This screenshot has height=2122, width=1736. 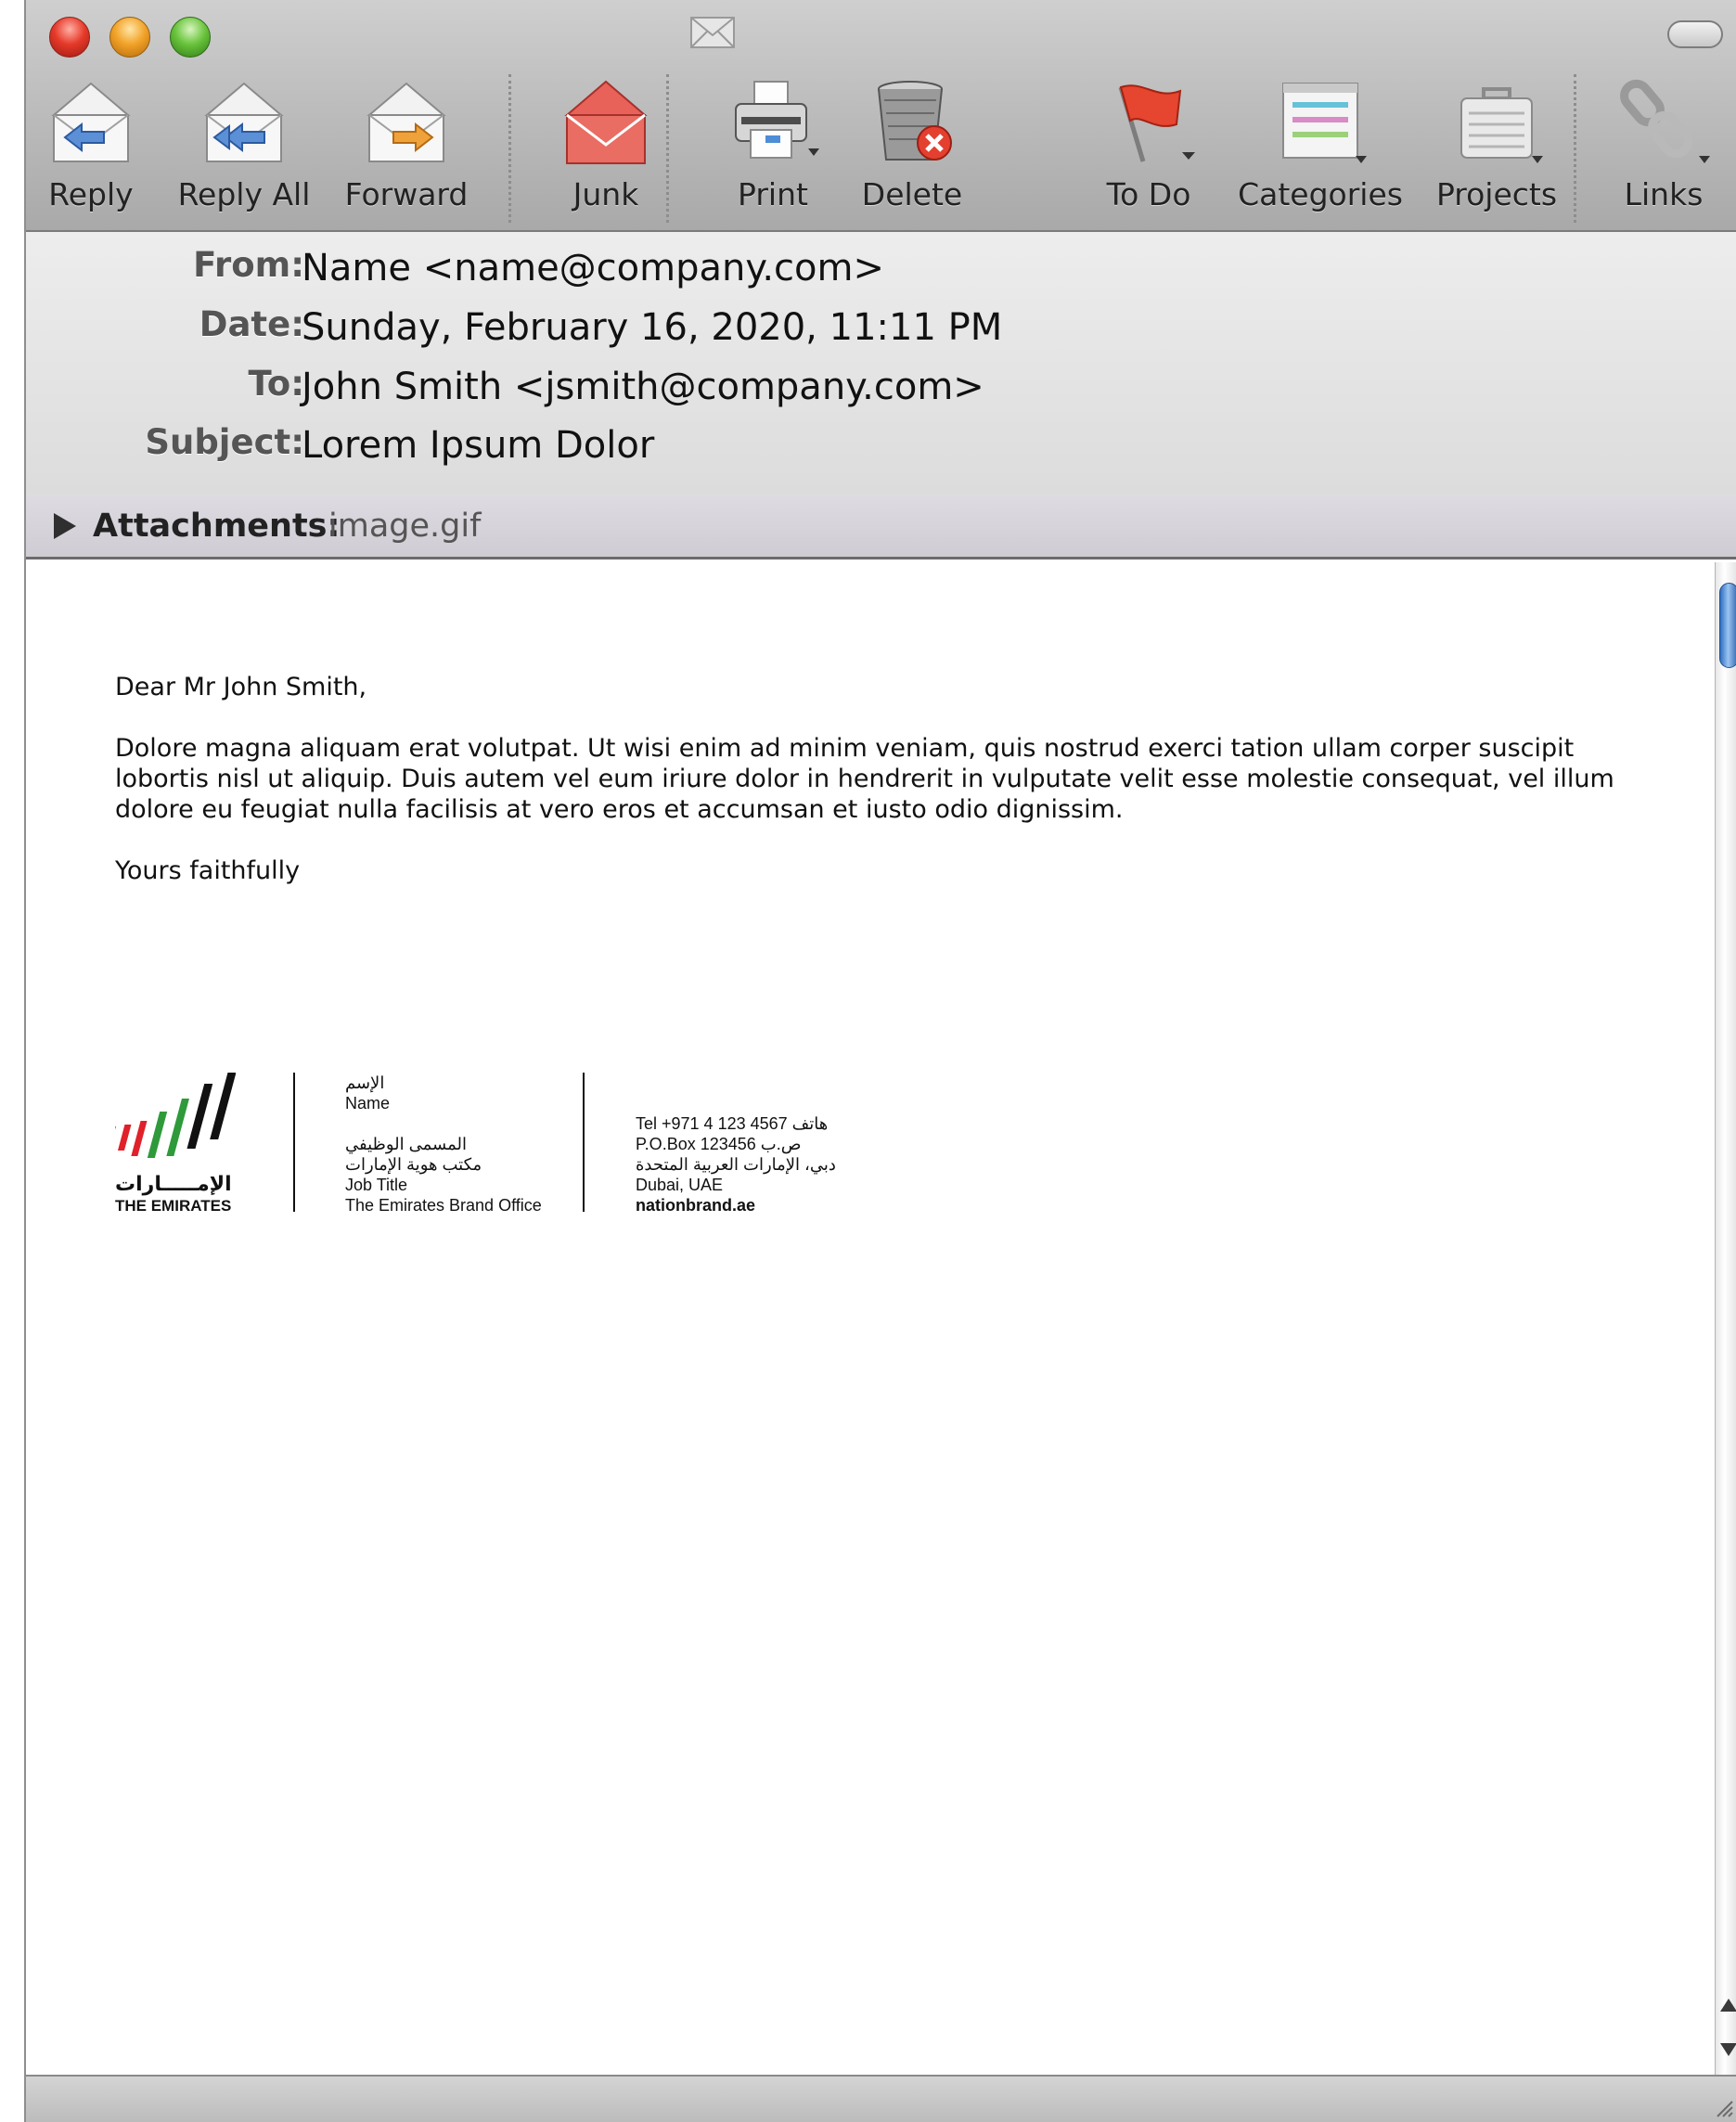 What do you see at coordinates (248, 265) in the screenshot?
I see `from-label: From:` at bounding box center [248, 265].